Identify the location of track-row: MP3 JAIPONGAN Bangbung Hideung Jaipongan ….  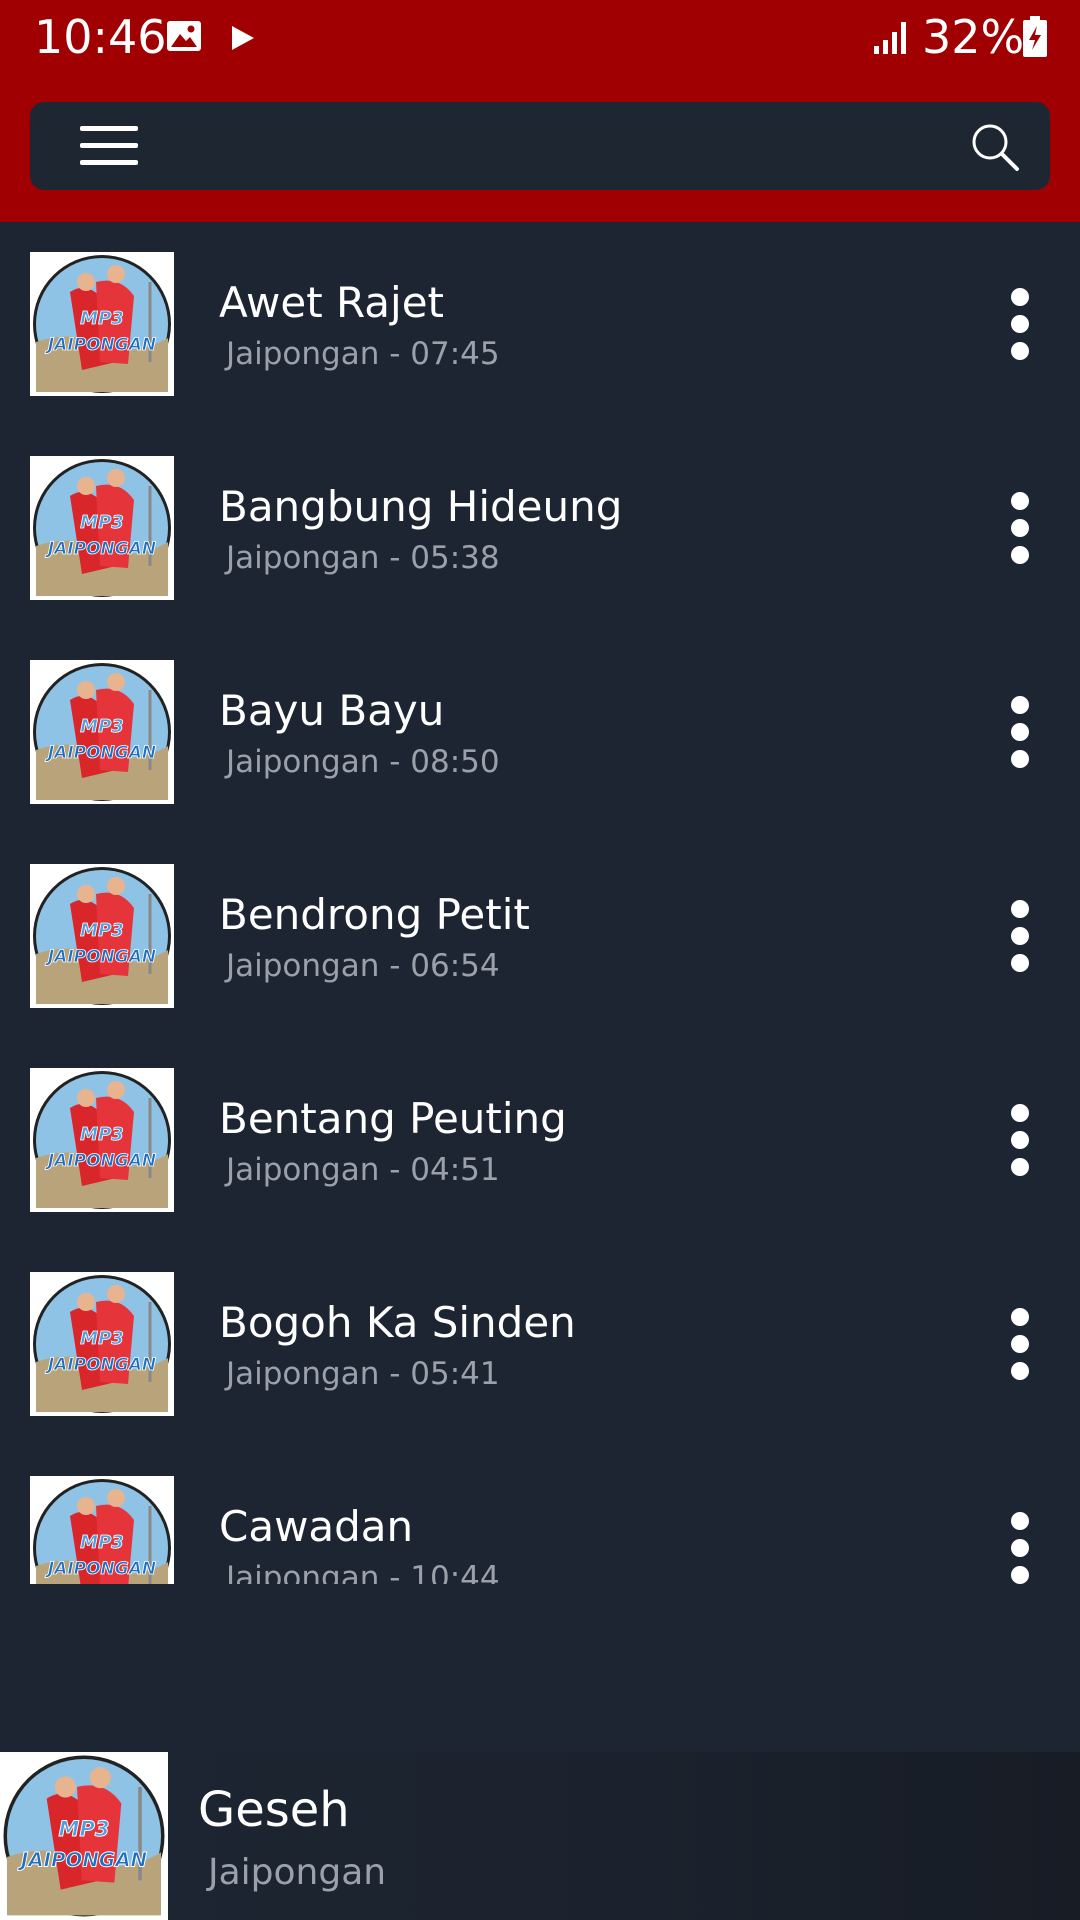
(540, 528).